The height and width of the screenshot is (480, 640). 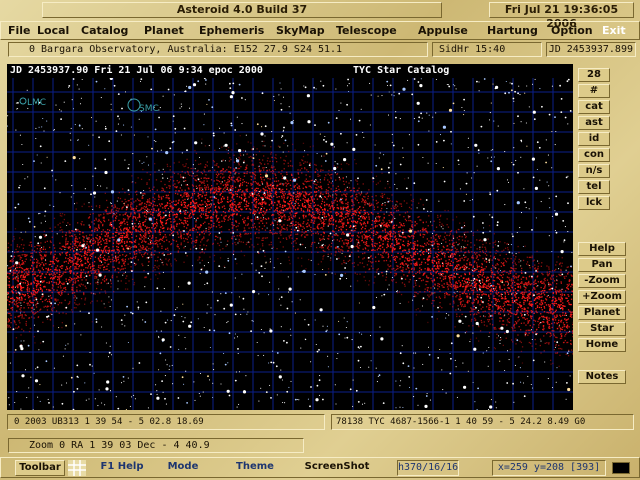 I want to click on ns-button: n/s, so click(x=594, y=171).